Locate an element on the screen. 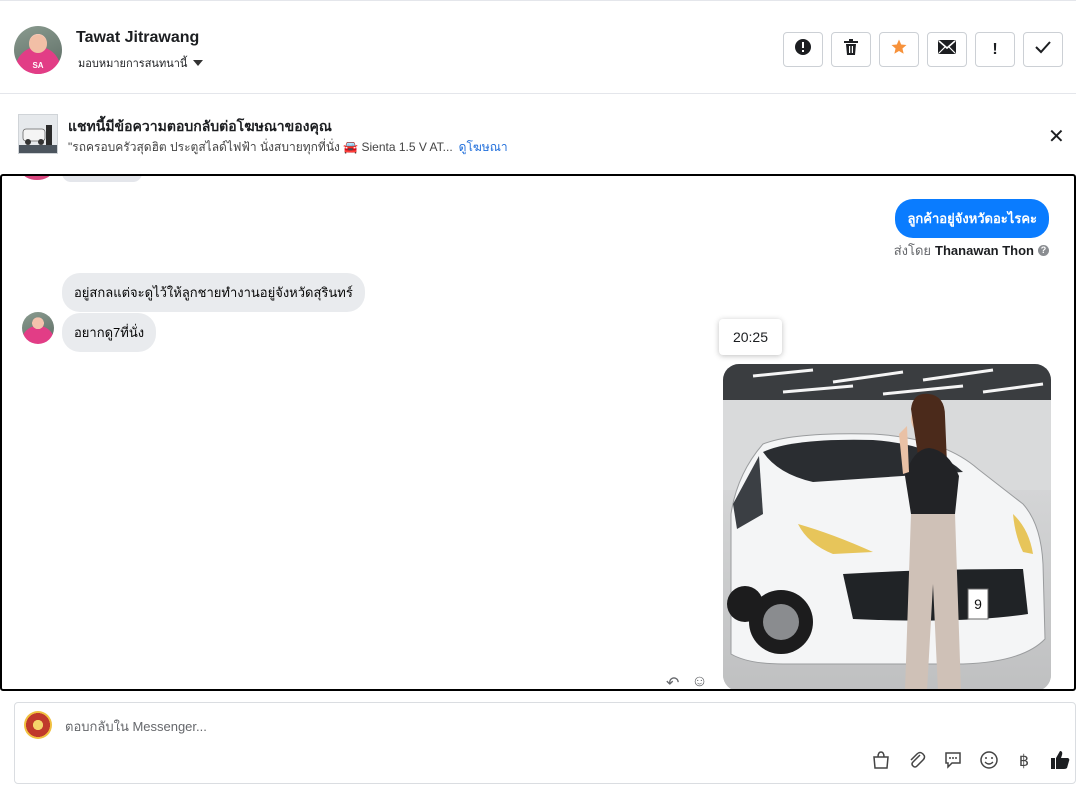 The height and width of the screenshot is (794, 1076). exclamation-icon: ! is located at coordinates (995, 49).